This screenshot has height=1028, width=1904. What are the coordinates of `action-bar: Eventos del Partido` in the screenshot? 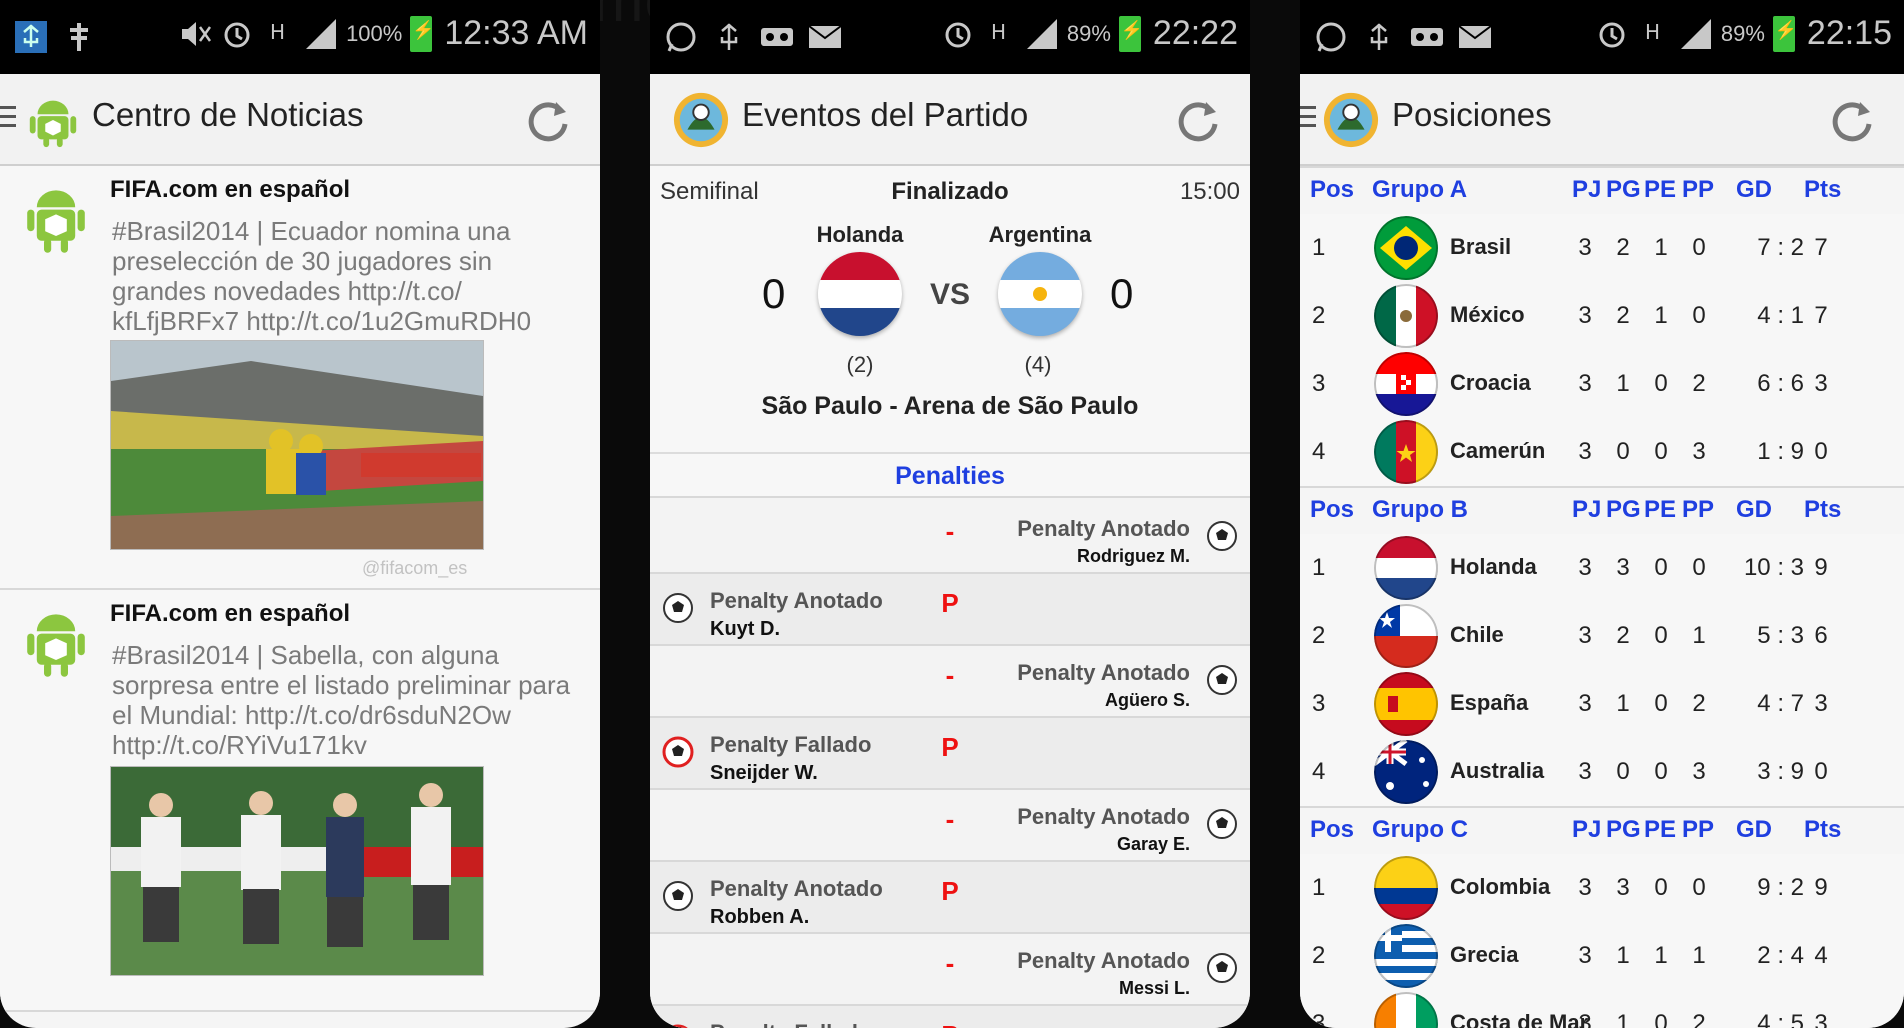 It's located at (950, 120).